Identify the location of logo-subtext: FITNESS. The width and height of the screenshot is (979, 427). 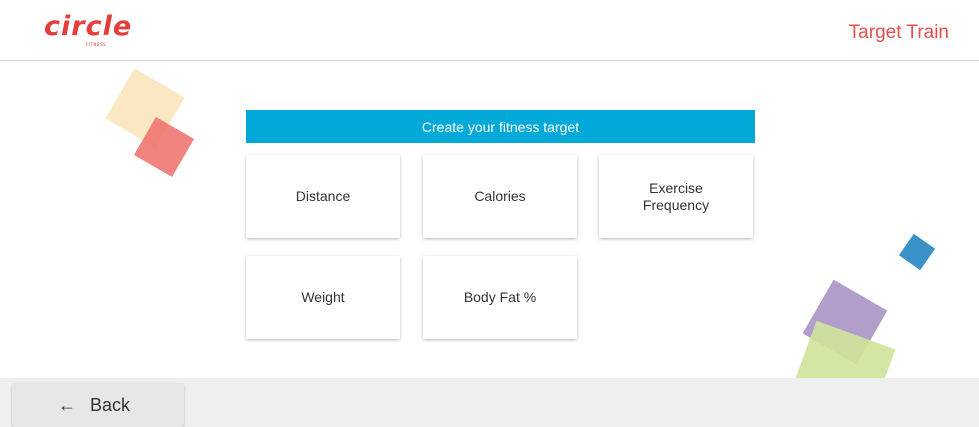
(96, 44).